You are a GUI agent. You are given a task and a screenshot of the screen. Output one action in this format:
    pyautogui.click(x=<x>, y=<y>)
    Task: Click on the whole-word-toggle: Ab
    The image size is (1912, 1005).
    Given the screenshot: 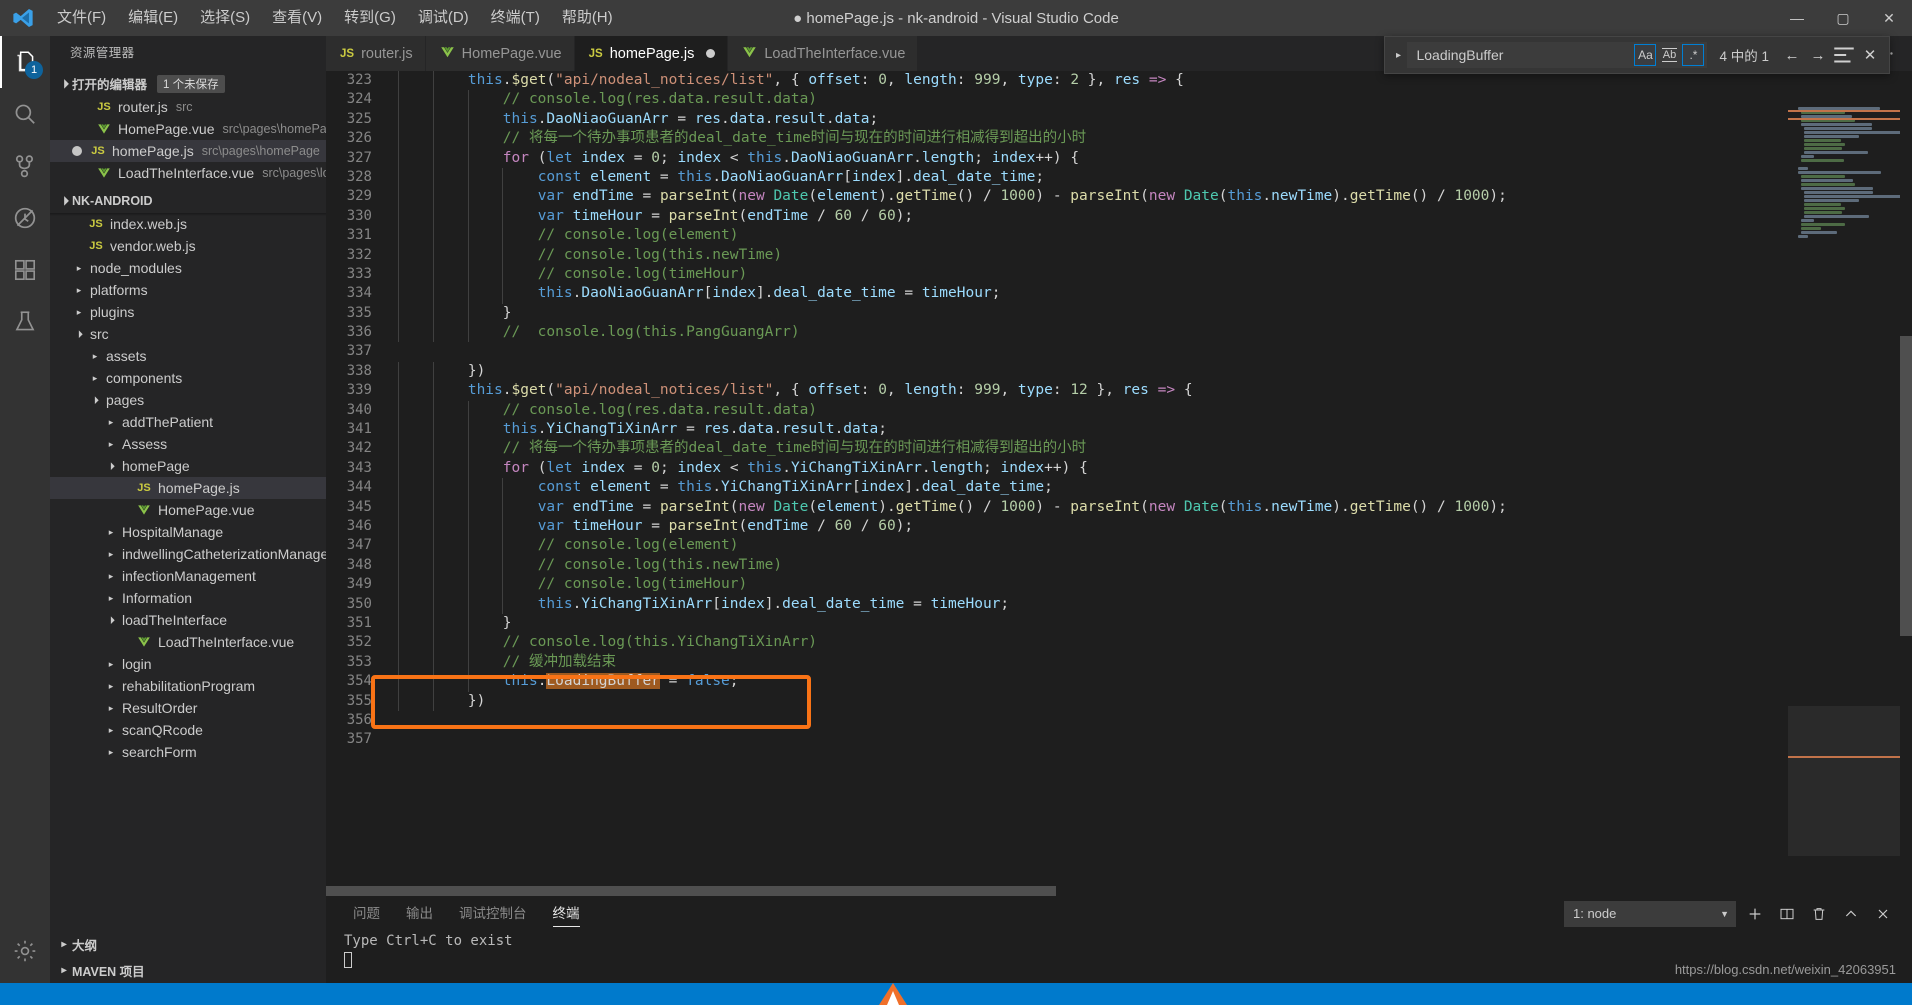 What is the action you would take?
    pyautogui.click(x=1669, y=55)
    